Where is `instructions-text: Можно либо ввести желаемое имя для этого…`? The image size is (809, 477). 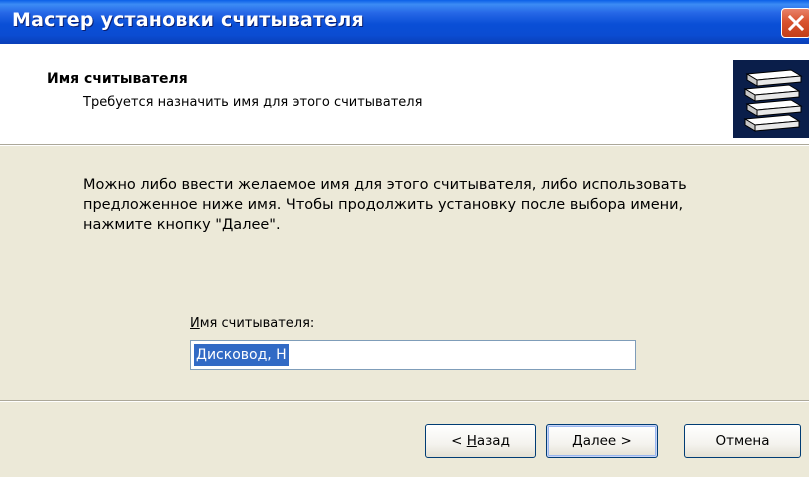 instructions-text: Можно либо ввести желаемое имя для этого… is located at coordinates (428, 205).